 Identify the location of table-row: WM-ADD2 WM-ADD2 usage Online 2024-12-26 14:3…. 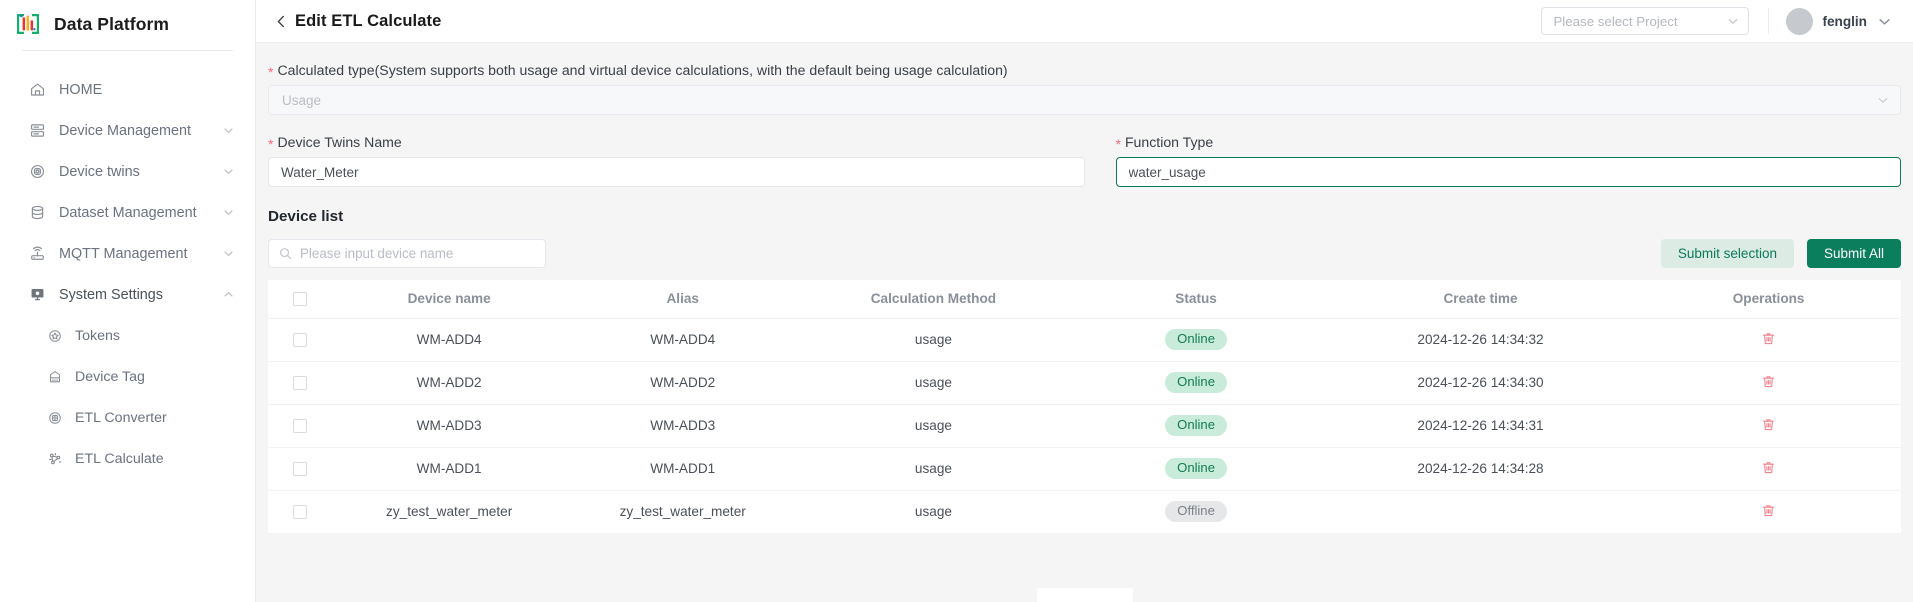
(1084, 383).